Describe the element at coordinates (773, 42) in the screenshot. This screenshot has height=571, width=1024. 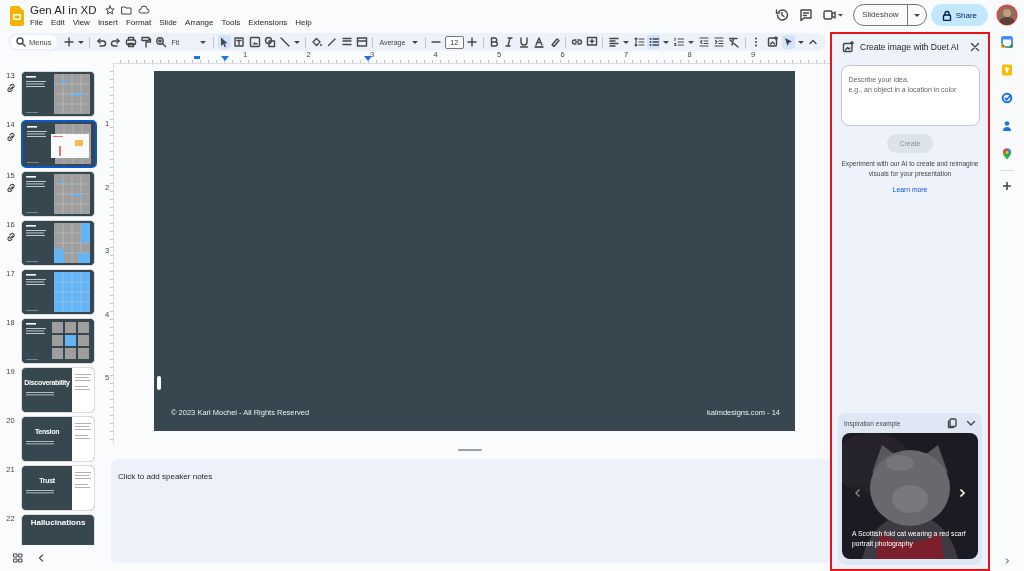
I see `add-image-icon` at that location.